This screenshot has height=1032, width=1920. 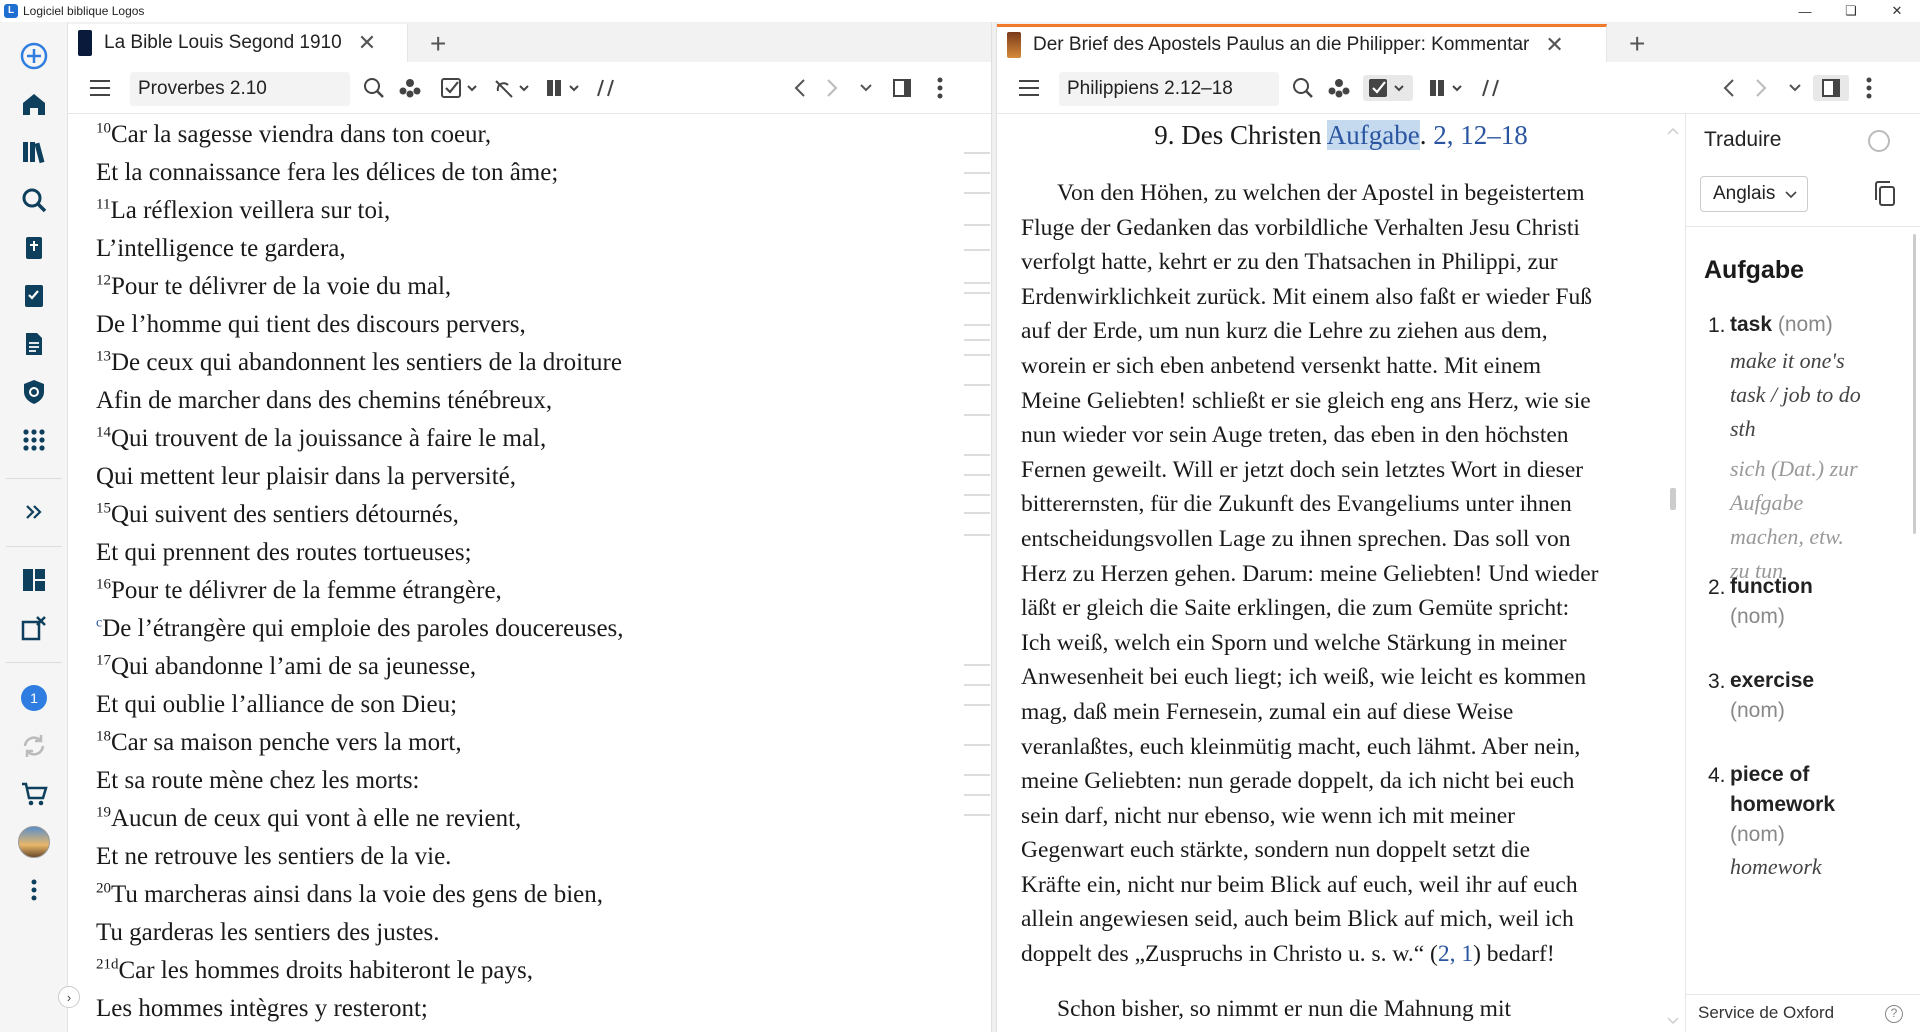 I want to click on expand-icon, so click(x=34, y=512).